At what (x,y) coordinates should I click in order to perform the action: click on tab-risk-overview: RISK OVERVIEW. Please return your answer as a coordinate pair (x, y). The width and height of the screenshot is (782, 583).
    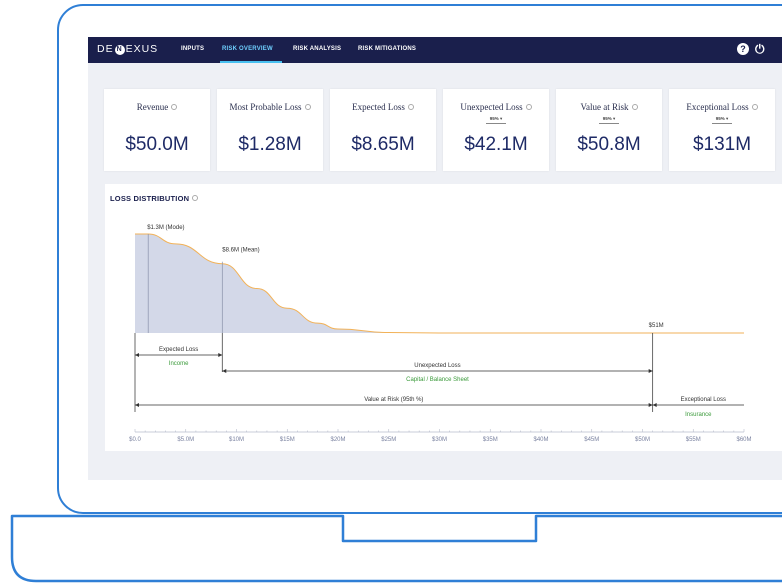
    Looking at the image, I should click on (247, 49).